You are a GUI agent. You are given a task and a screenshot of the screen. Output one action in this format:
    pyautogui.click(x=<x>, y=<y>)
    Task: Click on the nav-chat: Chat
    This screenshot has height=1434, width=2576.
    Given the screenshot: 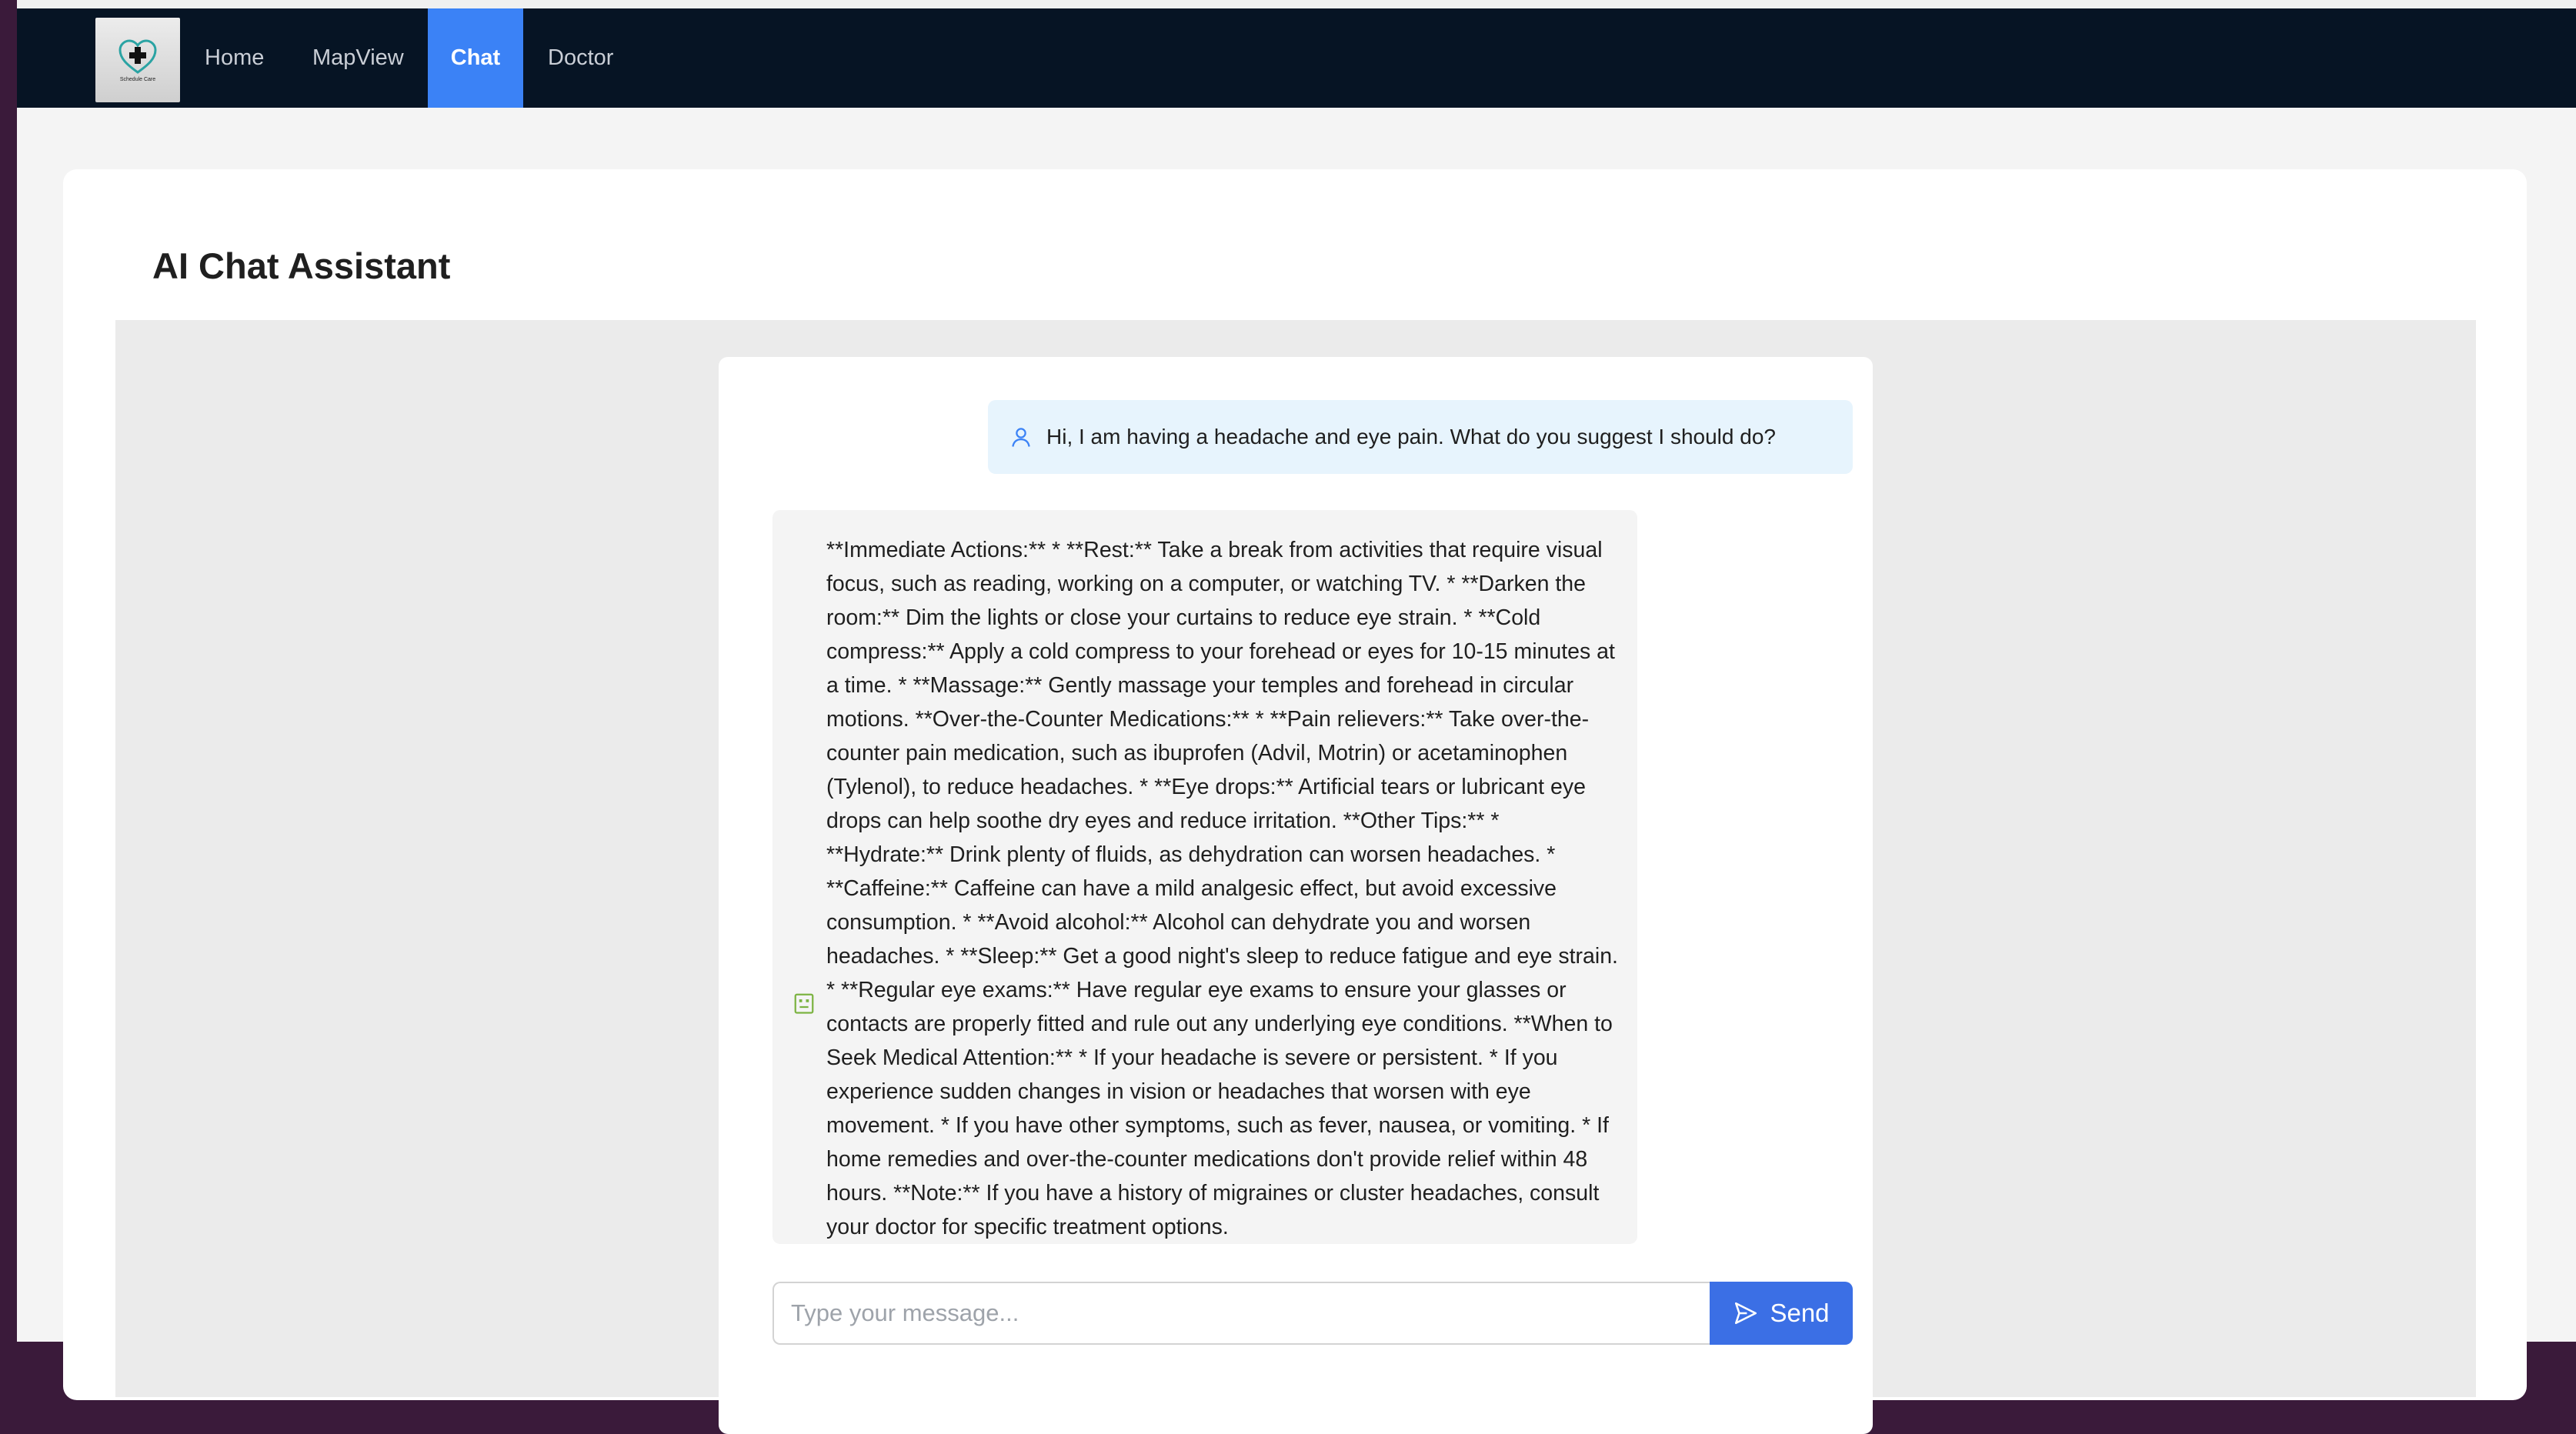 What is the action you would take?
    pyautogui.click(x=476, y=58)
    